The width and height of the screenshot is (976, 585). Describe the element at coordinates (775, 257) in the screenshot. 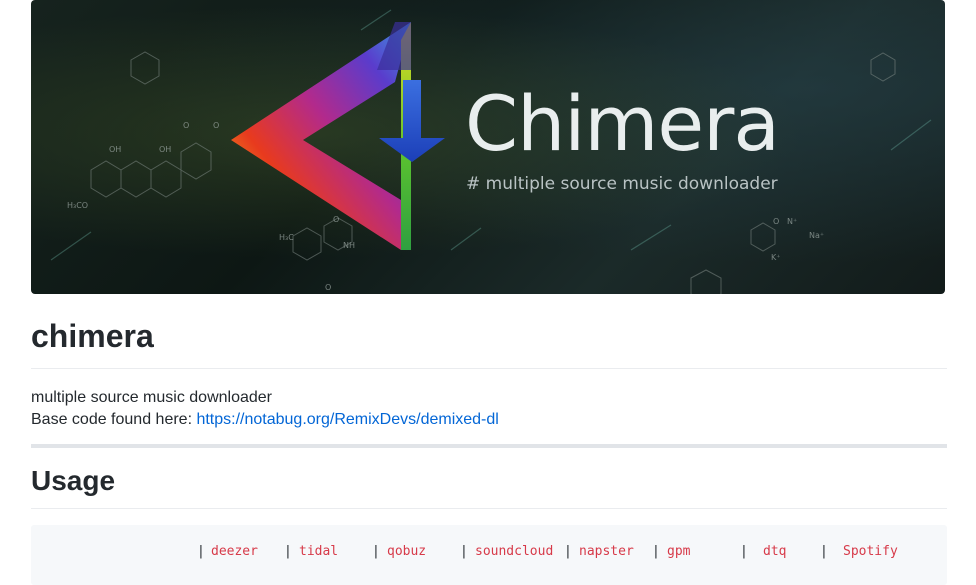

I see `svg-text: K⁺` at that location.